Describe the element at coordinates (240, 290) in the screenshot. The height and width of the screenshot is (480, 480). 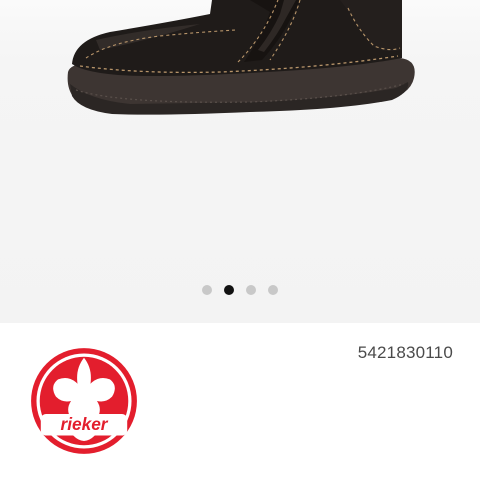
I see `image-pager` at that location.